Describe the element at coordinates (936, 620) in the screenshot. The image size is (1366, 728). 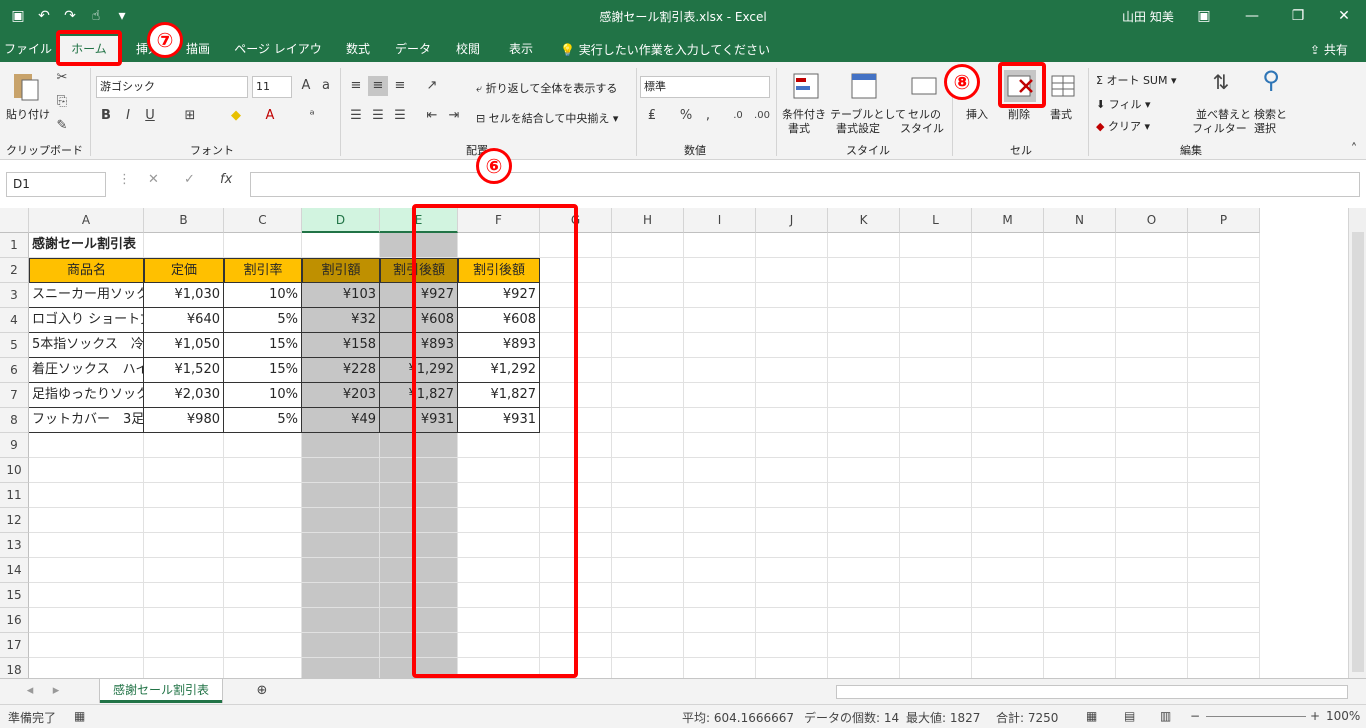
I see `cell-L16` at that location.